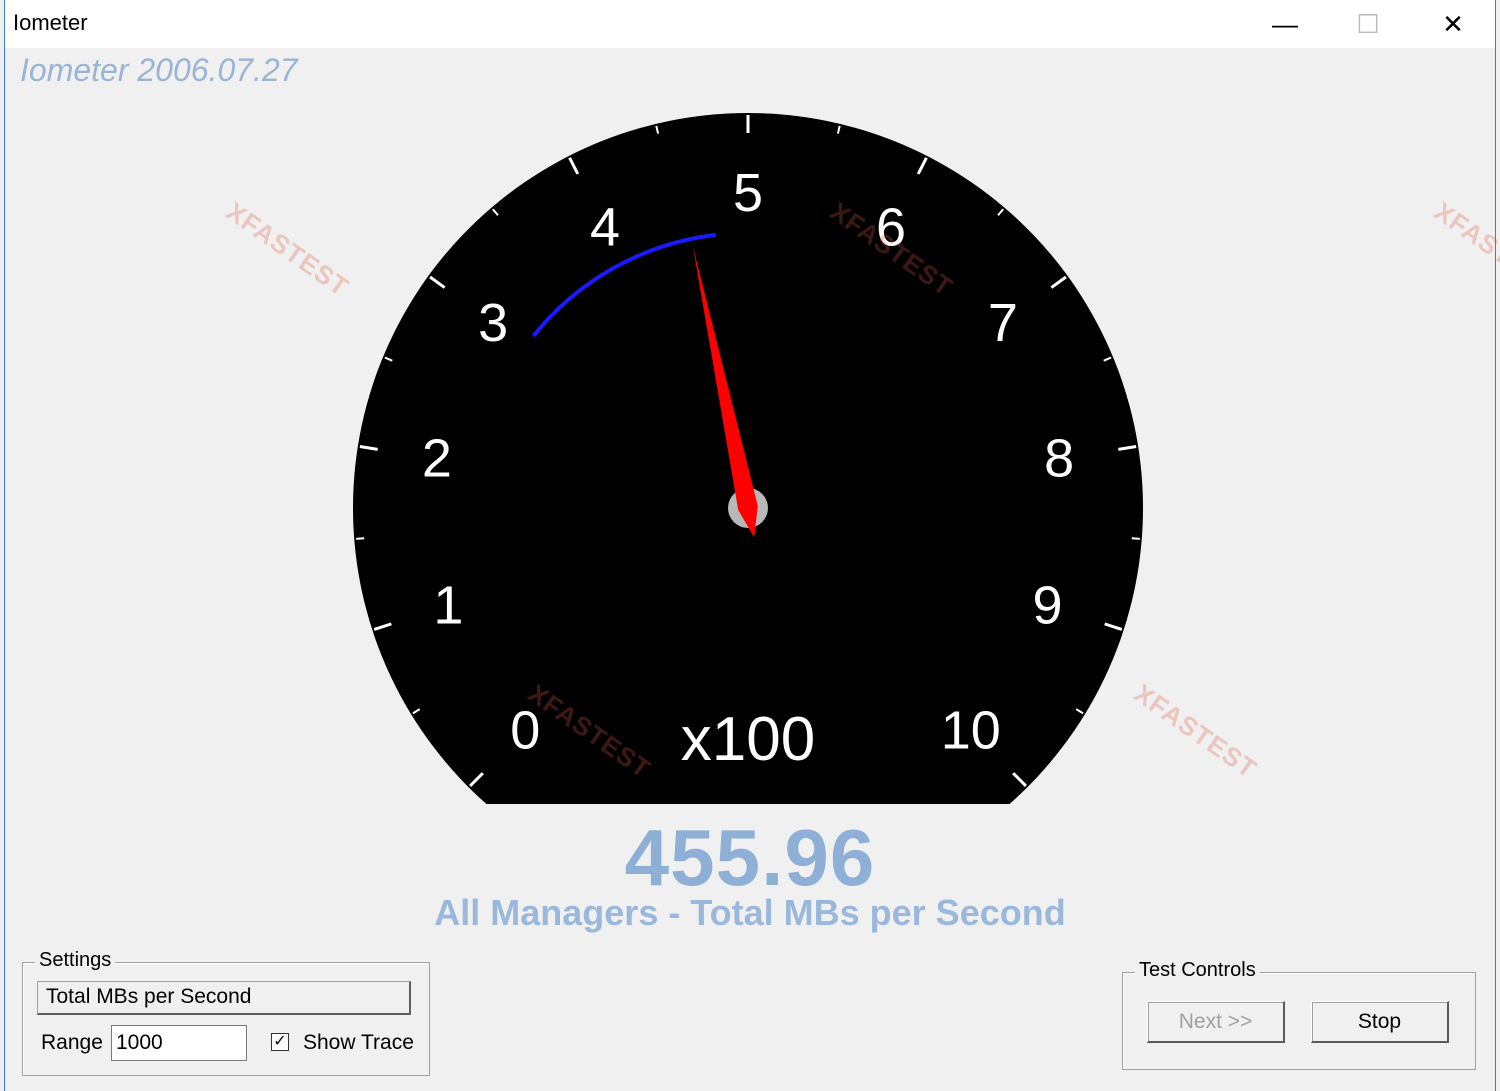 The width and height of the screenshot is (1500, 1091). I want to click on throughput-label: All Managers - Total MBs per Second, so click(750, 912).